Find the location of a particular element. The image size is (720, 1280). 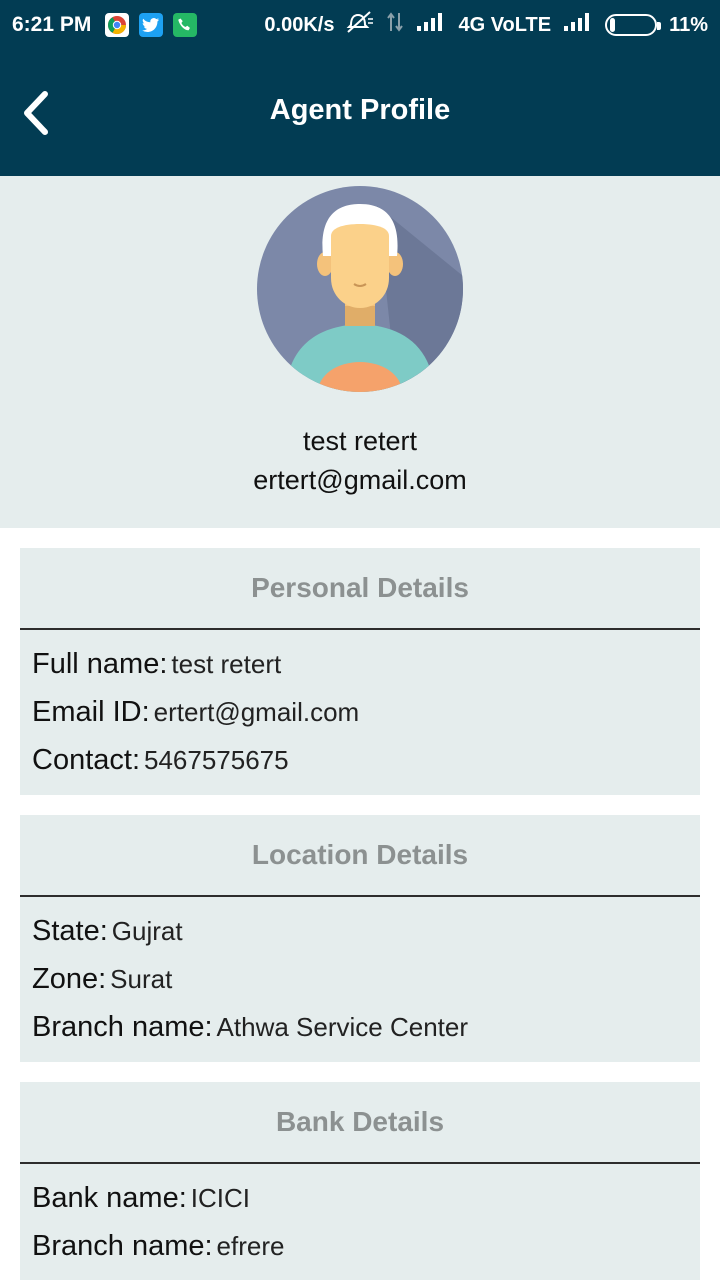

status-bar: 6:21 PM 0.00K/s 4G VoLTE 11% is located at coordinates (360, 25).